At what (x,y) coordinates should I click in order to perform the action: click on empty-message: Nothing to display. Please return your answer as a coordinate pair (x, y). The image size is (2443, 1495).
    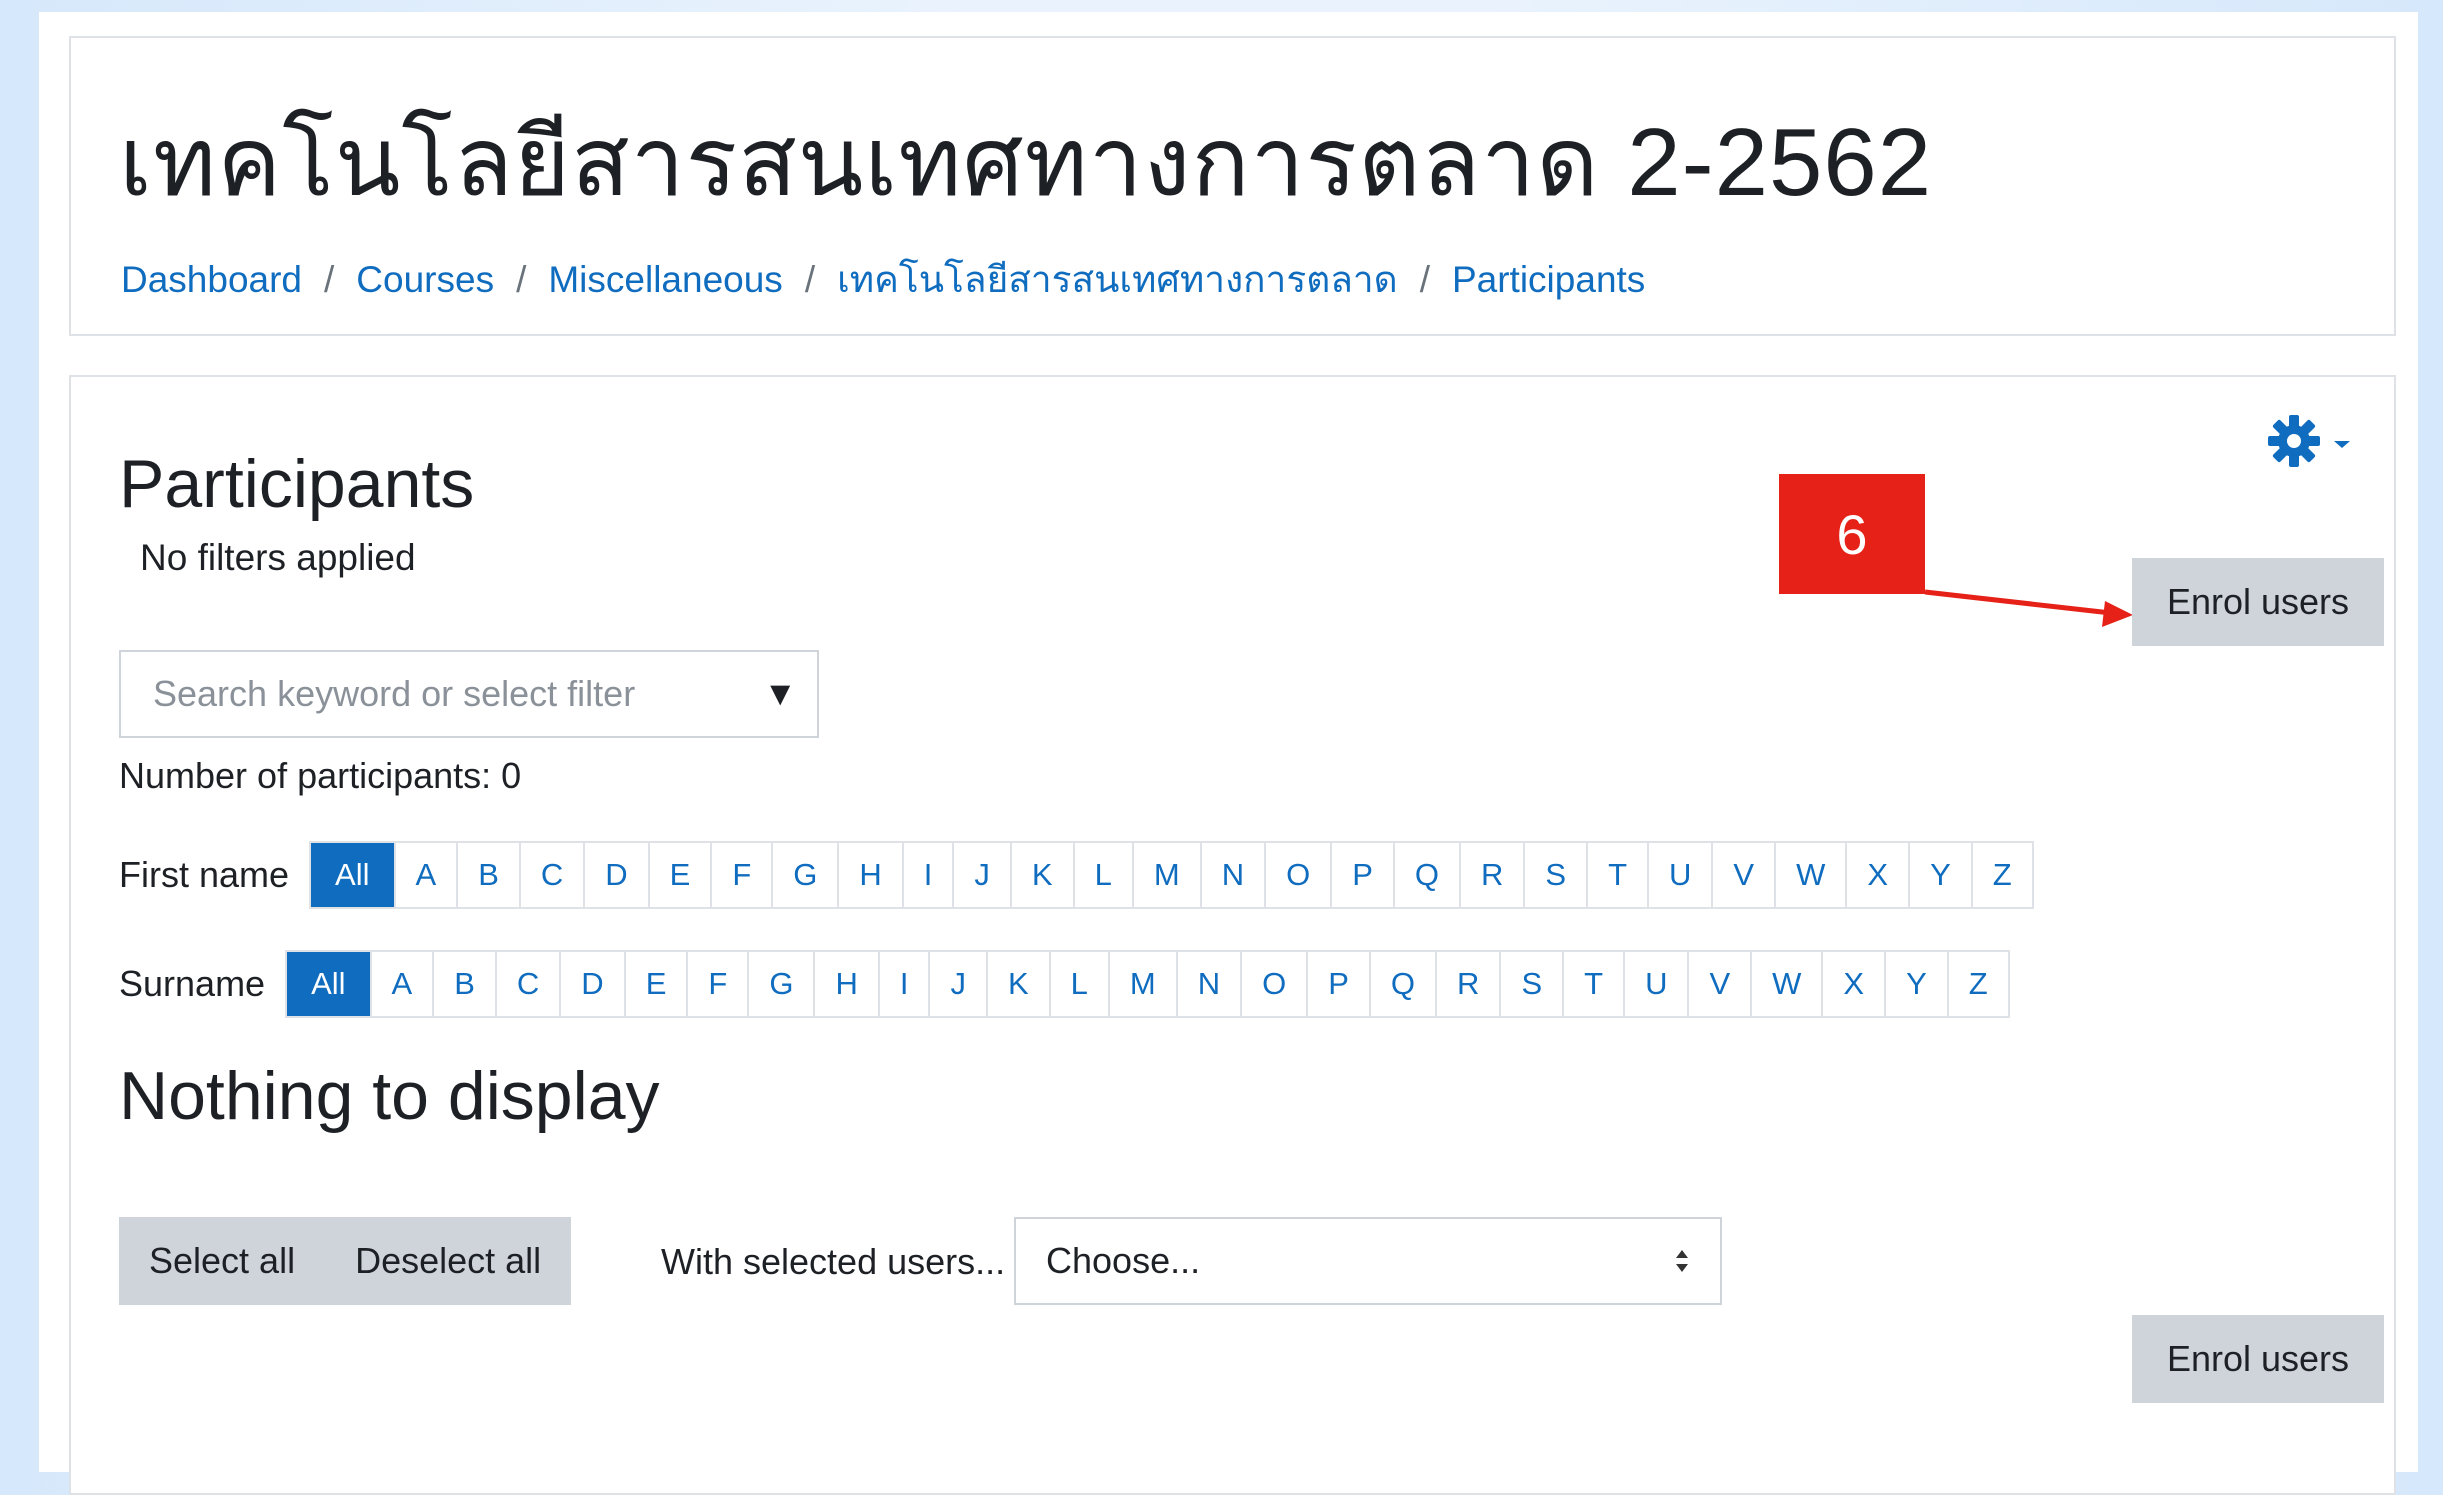
    Looking at the image, I should click on (389, 1096).